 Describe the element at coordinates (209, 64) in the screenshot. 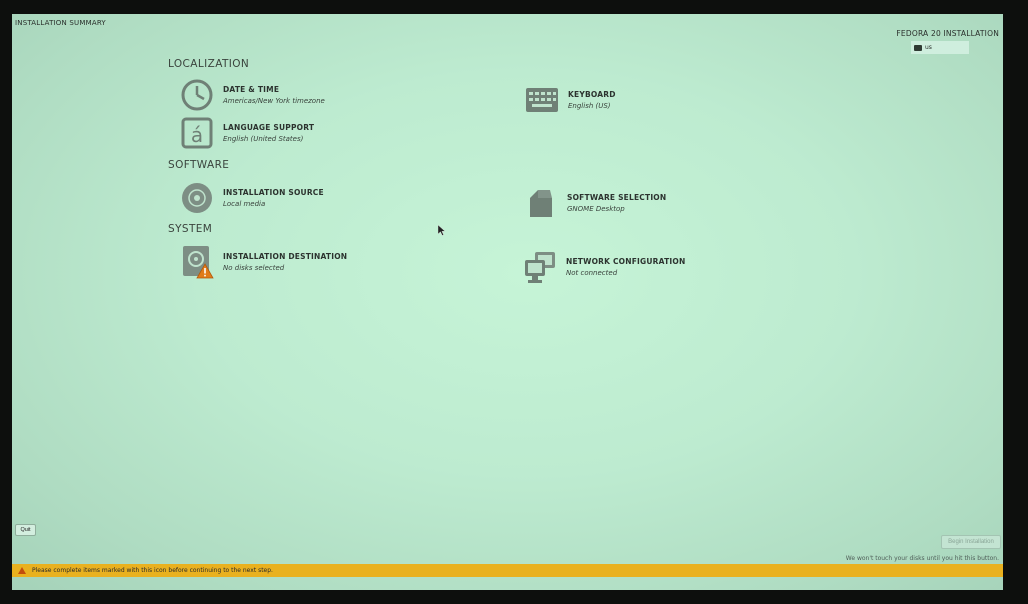

I see `section-localization: LOCALIZATION` at that location.